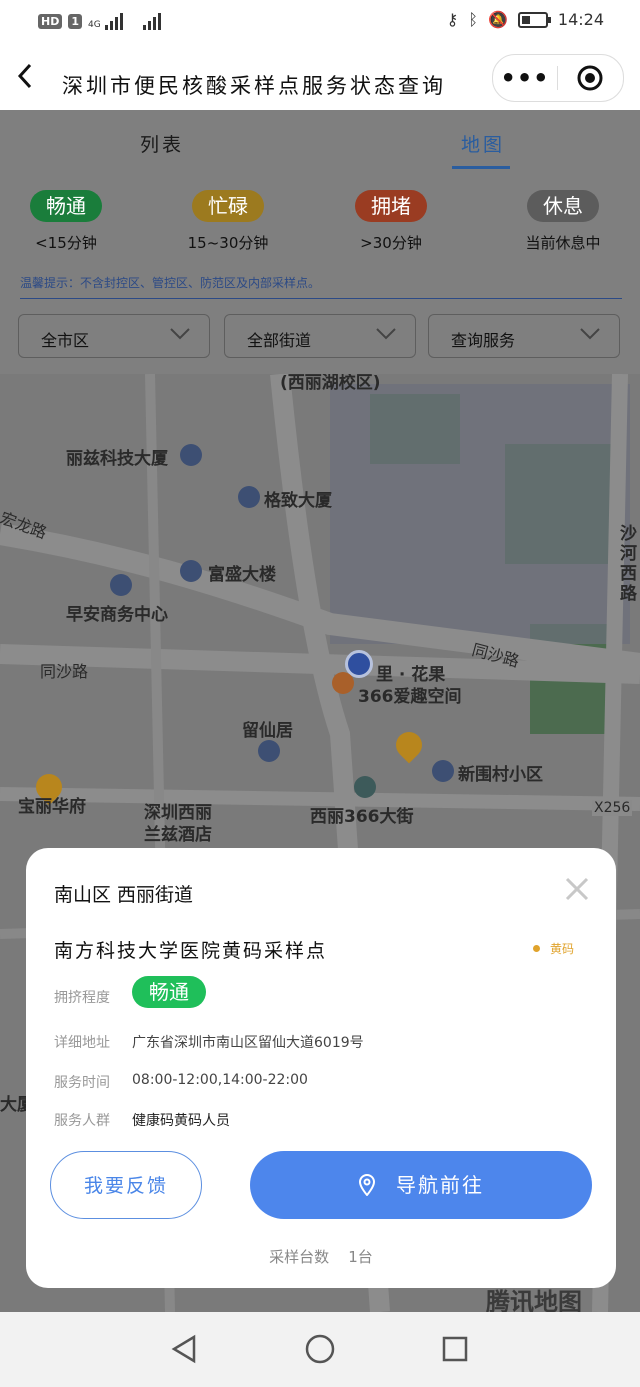 The image size is (640, 1387). Describe the element at coordinates (330, 383) in the screenshot. I see `map-label: (西丽湖校区)` at that location.